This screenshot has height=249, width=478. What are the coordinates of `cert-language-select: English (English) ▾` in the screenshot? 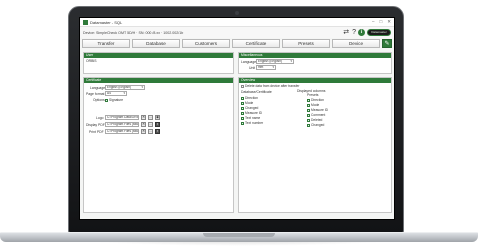 It's located at (125, 87).